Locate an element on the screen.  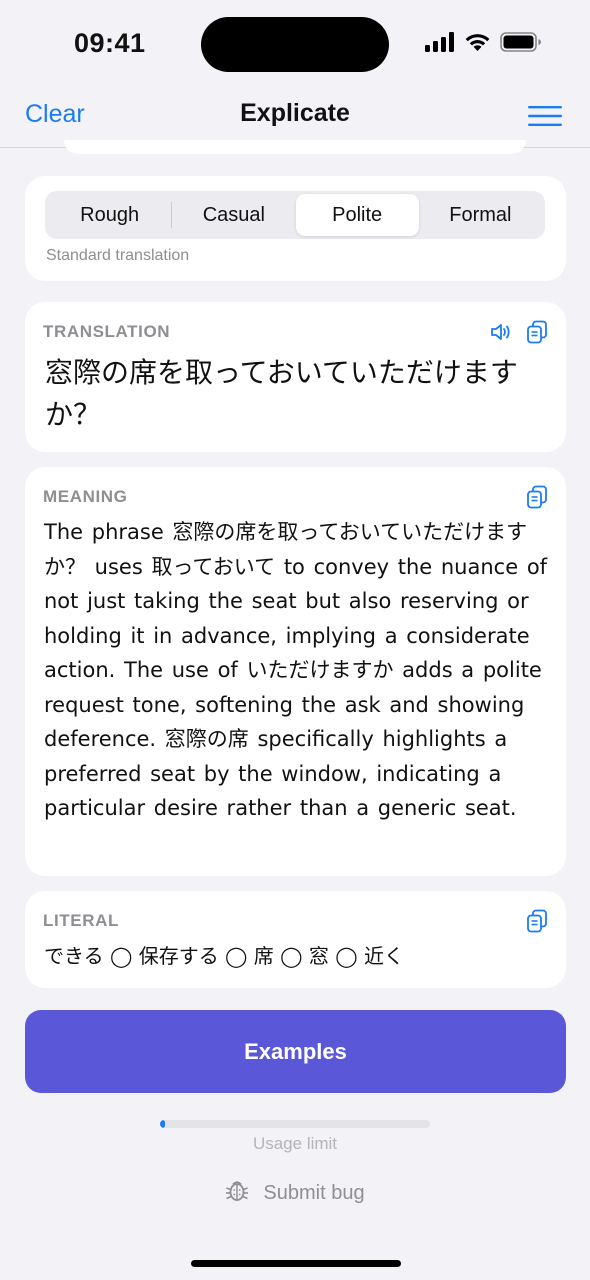
status-bar: 09:41 is located at coordinates (295, 43).